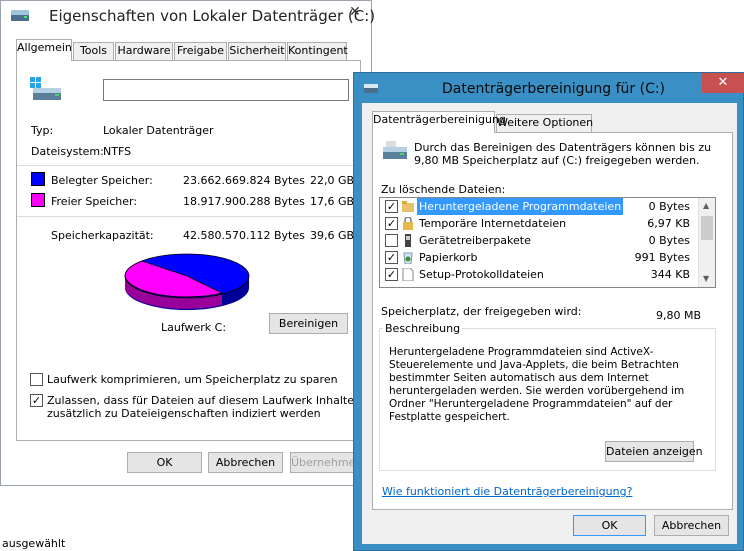 The height and width of the screenshot is (551, 744). Describe the element at coordinates (332, 201) in the screenshot. I see `free-gb: 17,6 GB` at that location.